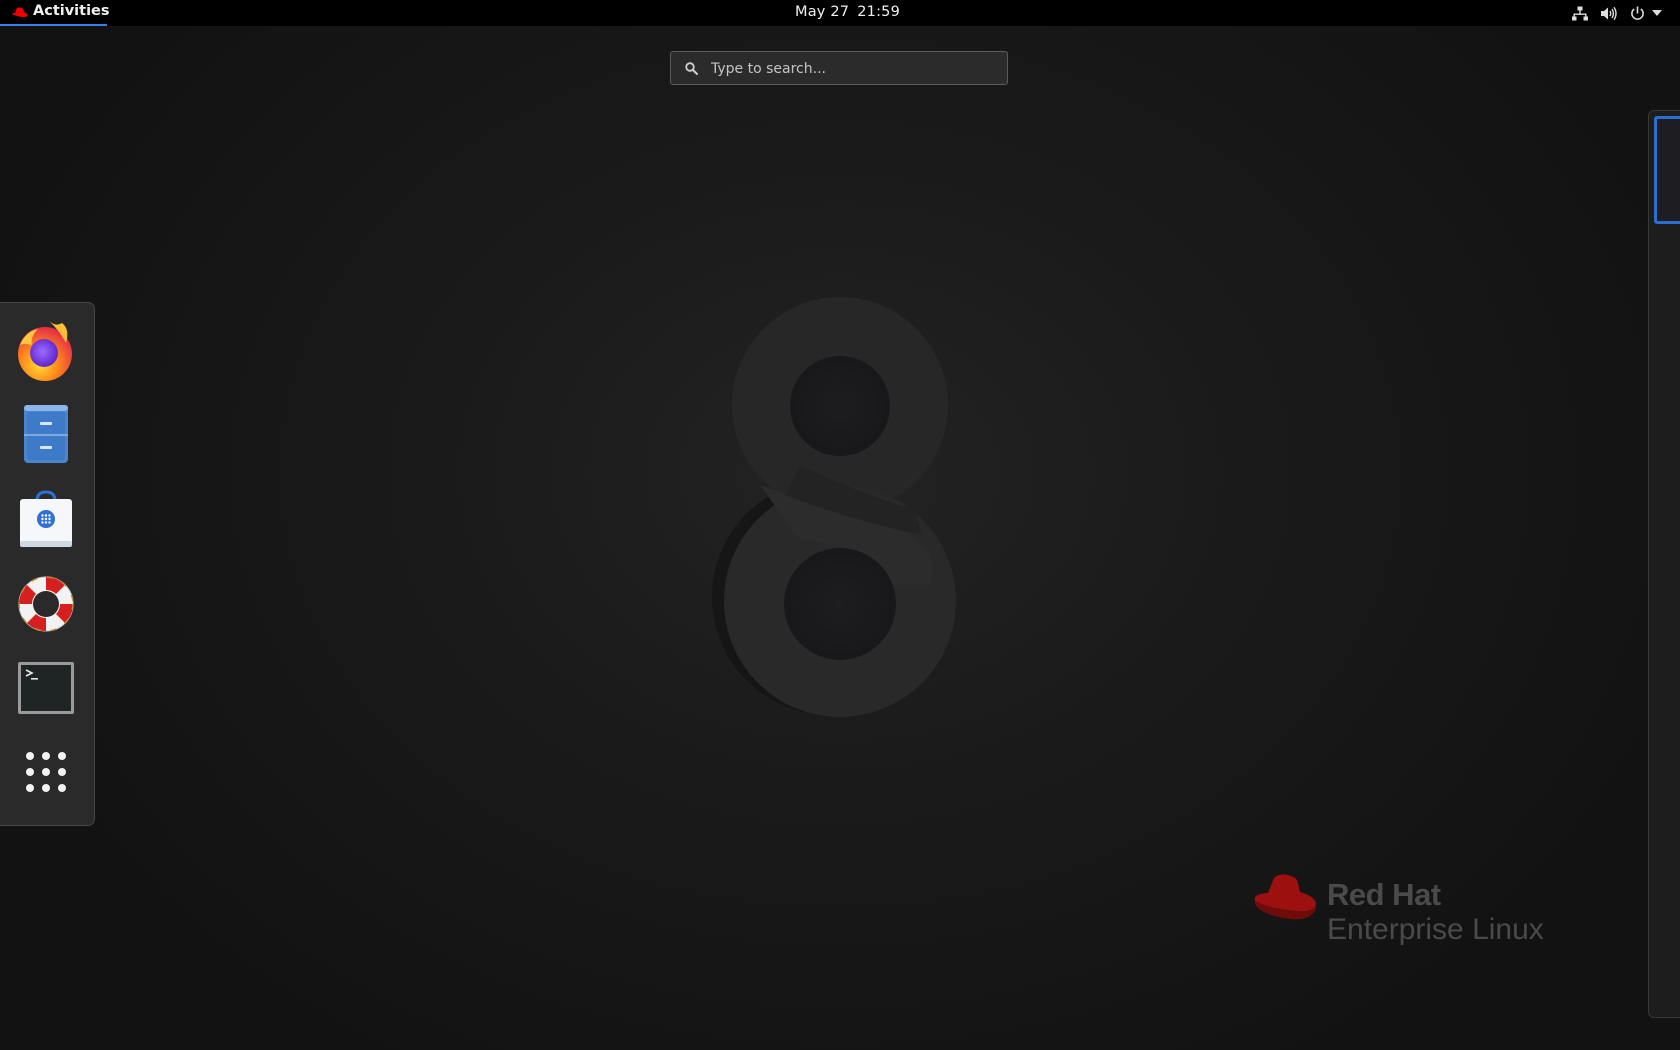  What do you see at coordinates (1384, 894) in the screenshot?
I see `brand-line1: Red Hat` at bounding box center [1384, 894].